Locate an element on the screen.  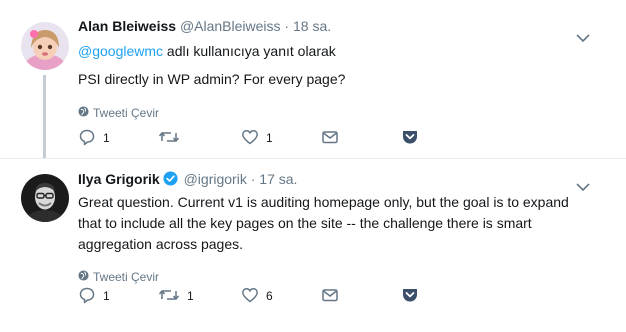
like-button: 1 is located at coordinates (257, 138).